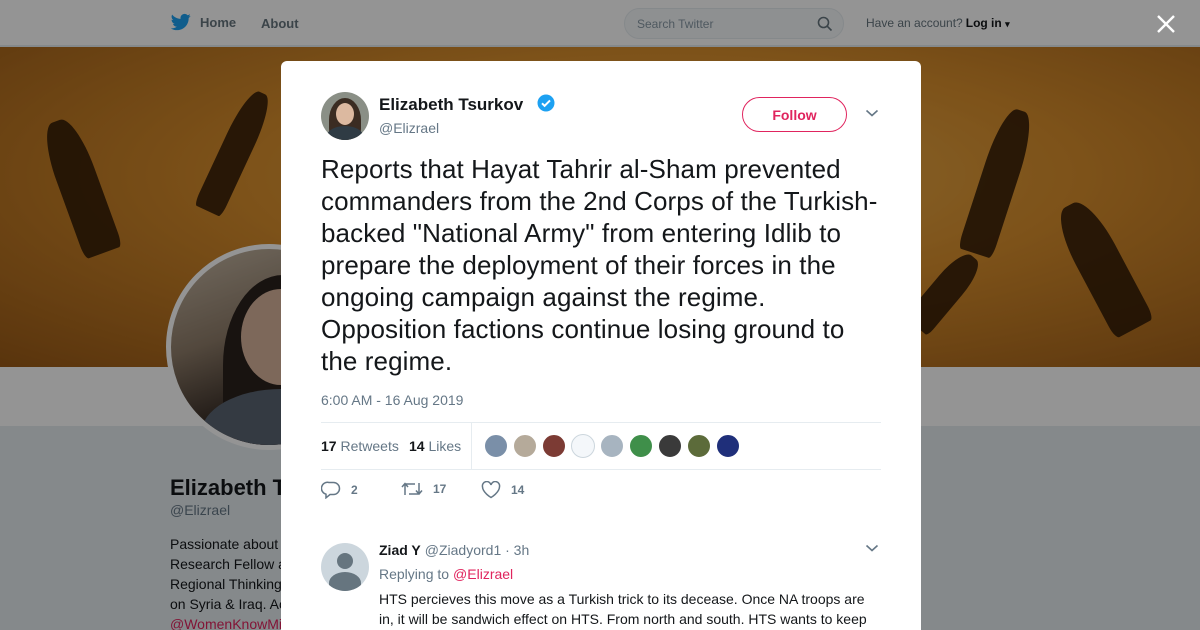 The image size is (1200, 630). What do you see at coordinates (502, 490) in the screenshot?
I see `like-action: 14` at bounding box center [502, 490].